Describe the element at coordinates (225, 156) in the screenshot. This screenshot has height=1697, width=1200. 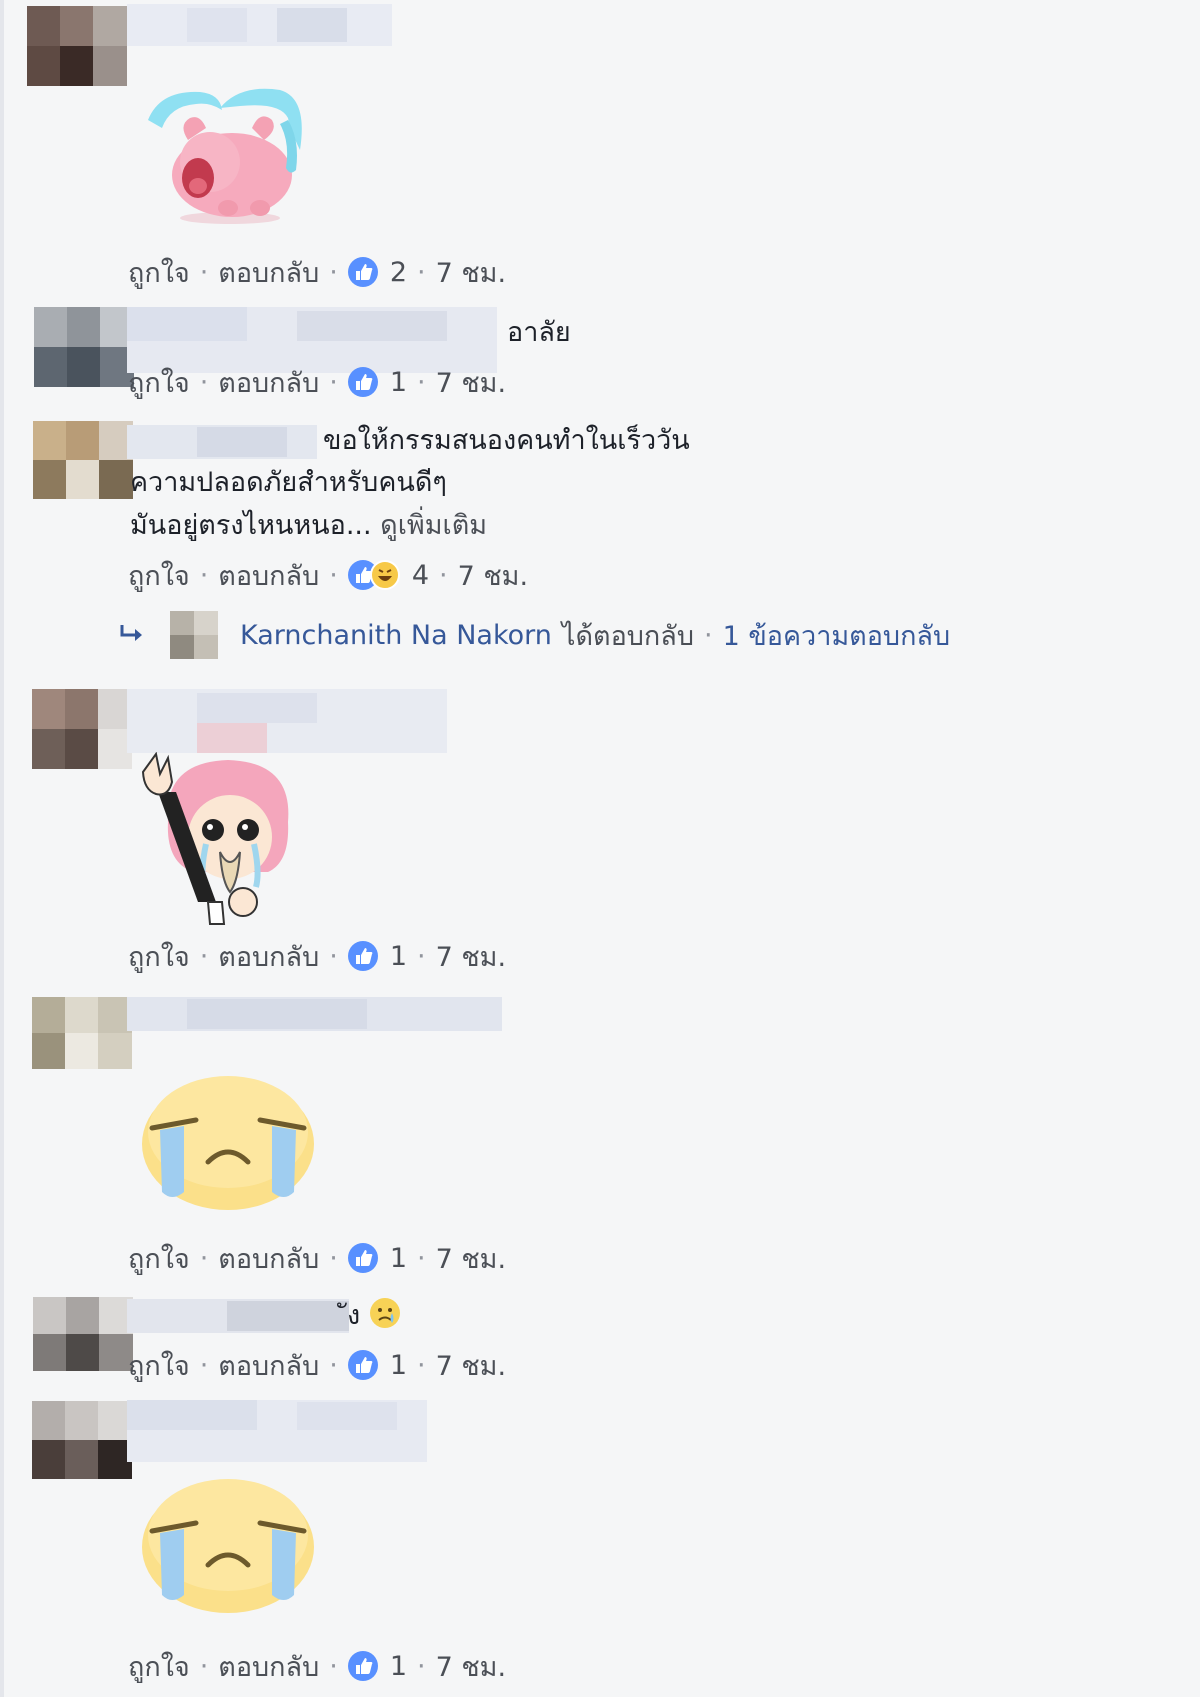
I see `crying-pig-sticker` at that location.